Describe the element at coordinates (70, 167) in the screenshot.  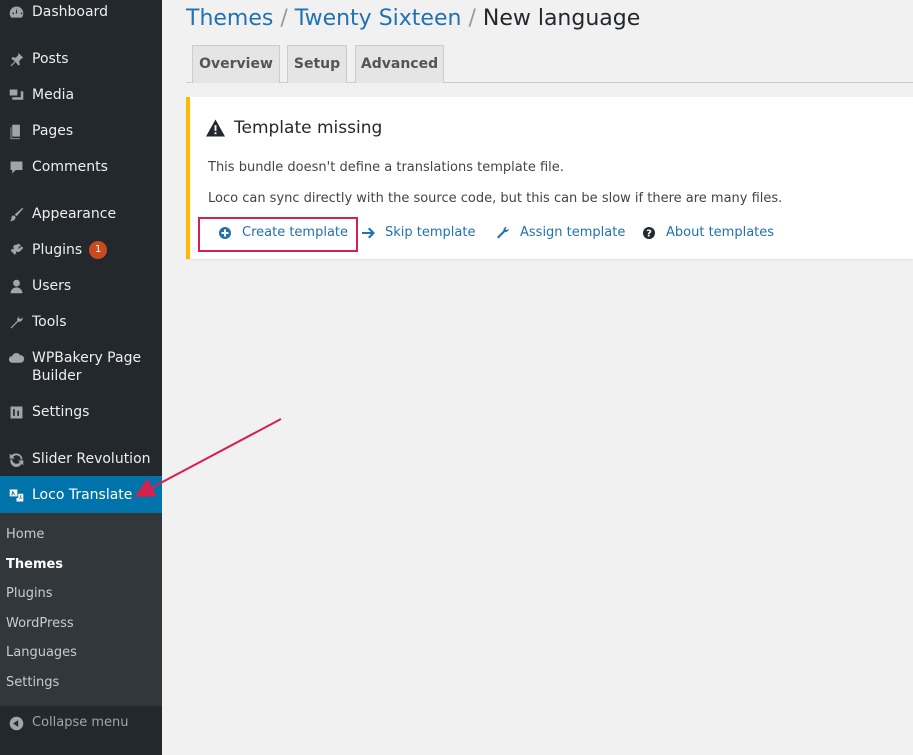
I see `menu-label: Comments` at that location.